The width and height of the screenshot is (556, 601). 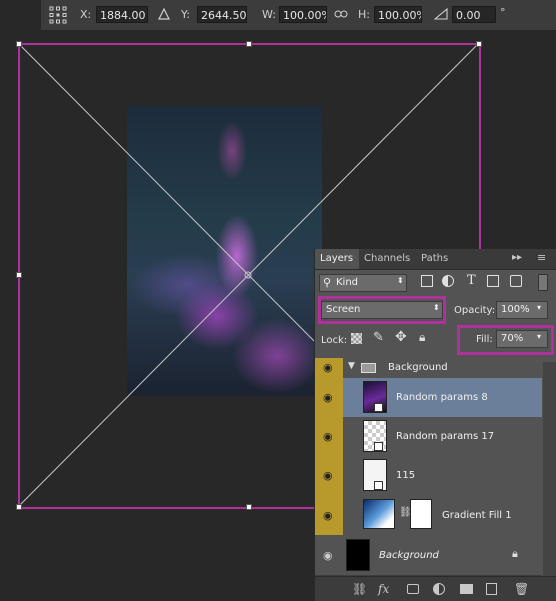 I want to click on gradient-thumbnail, so click(x=379, y=514).